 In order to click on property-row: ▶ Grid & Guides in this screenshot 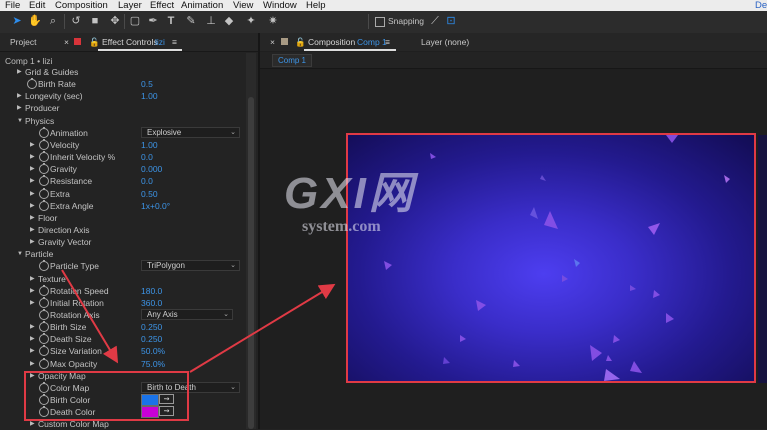, I will do `click(122, 72)`.